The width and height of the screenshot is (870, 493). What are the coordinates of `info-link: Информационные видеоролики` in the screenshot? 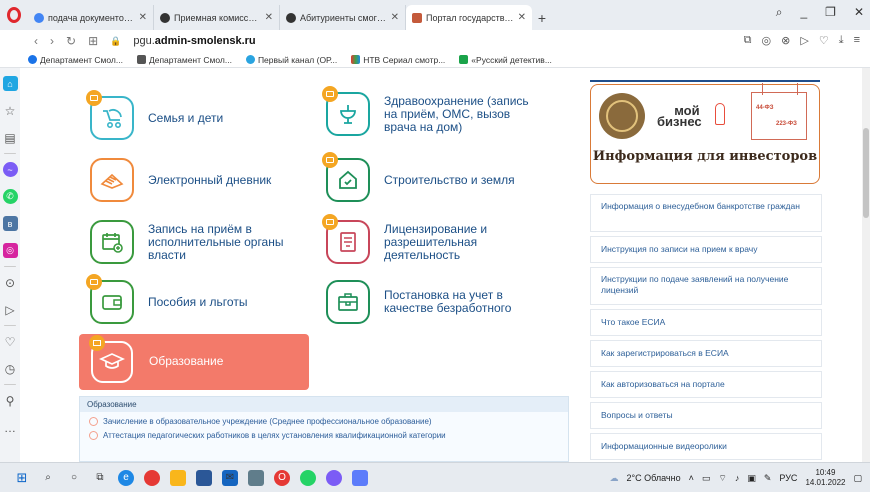 It's located at (706, 446).